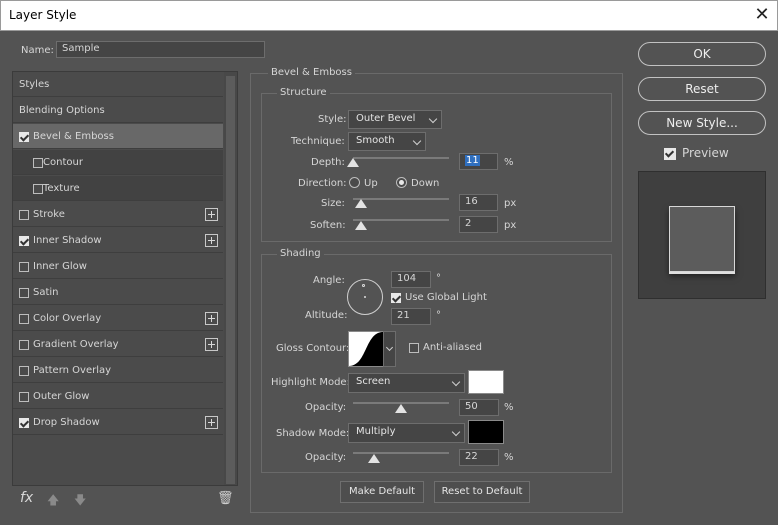  What do you see at coordinates (438, 278) in the screenshot?
I see `angle-unit: °` at bounding box center [438, 278].